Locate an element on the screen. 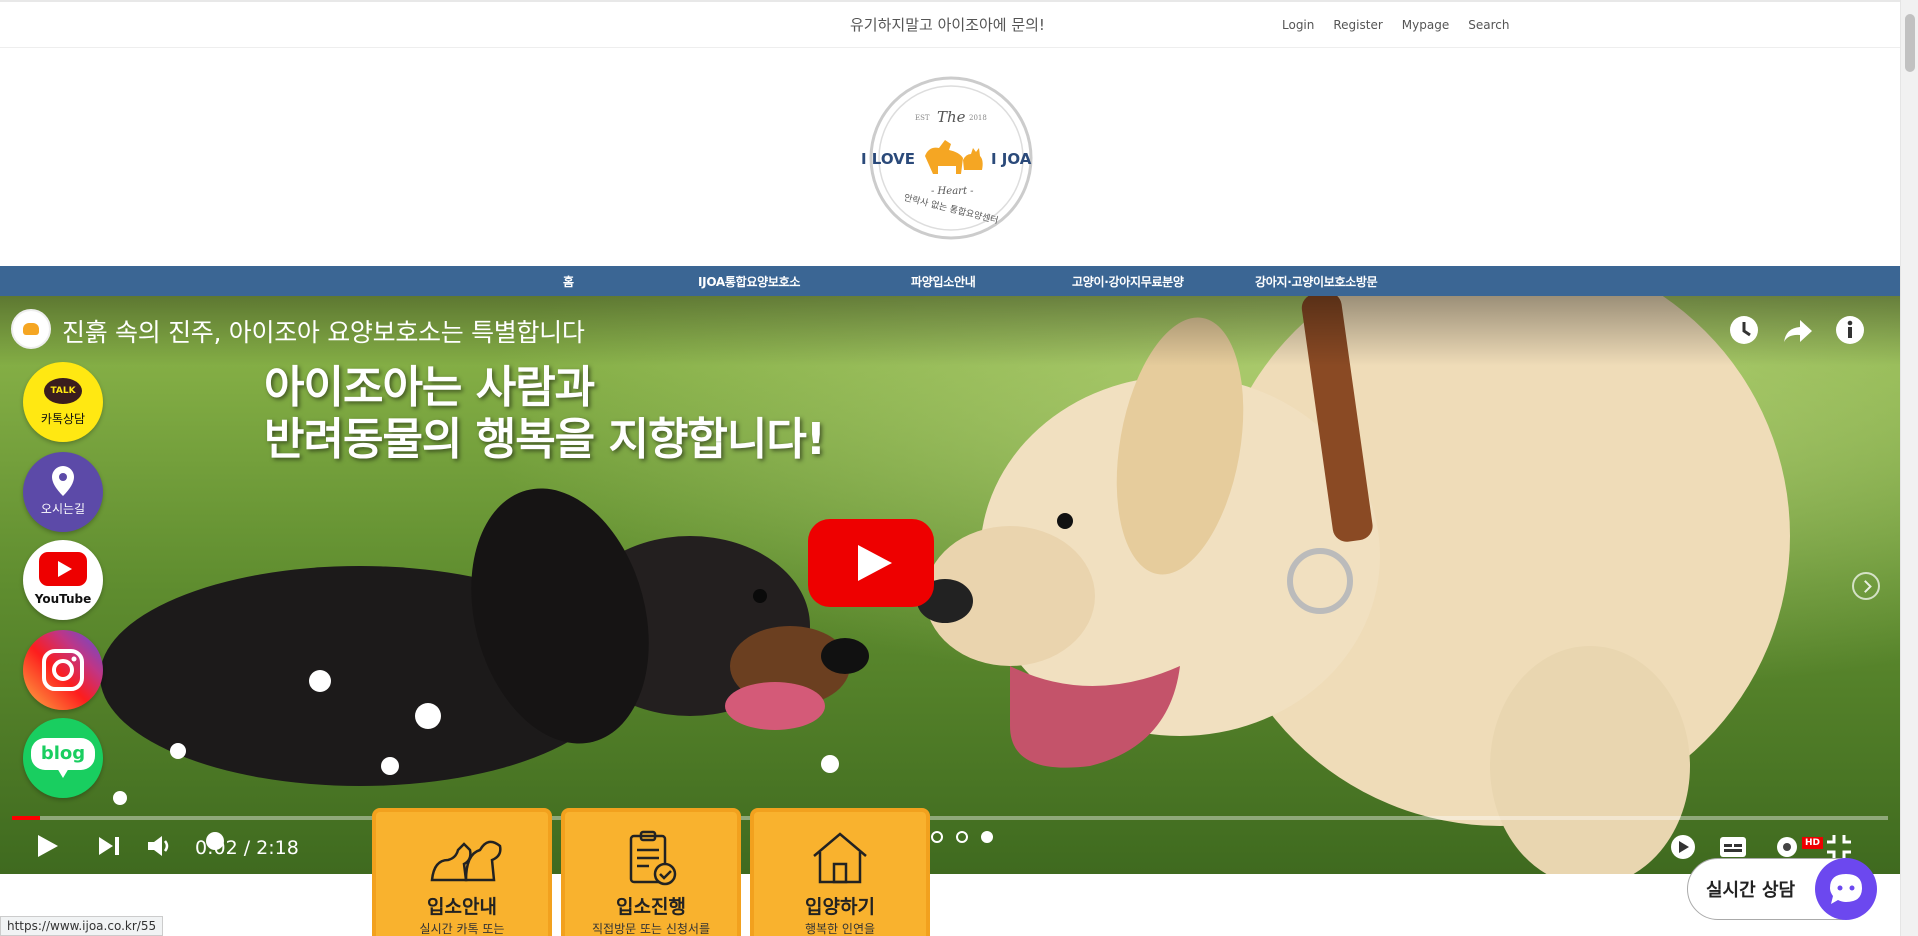  kakao-talk-button: TALK 카톡상담 is located at coordinates (63, 402).